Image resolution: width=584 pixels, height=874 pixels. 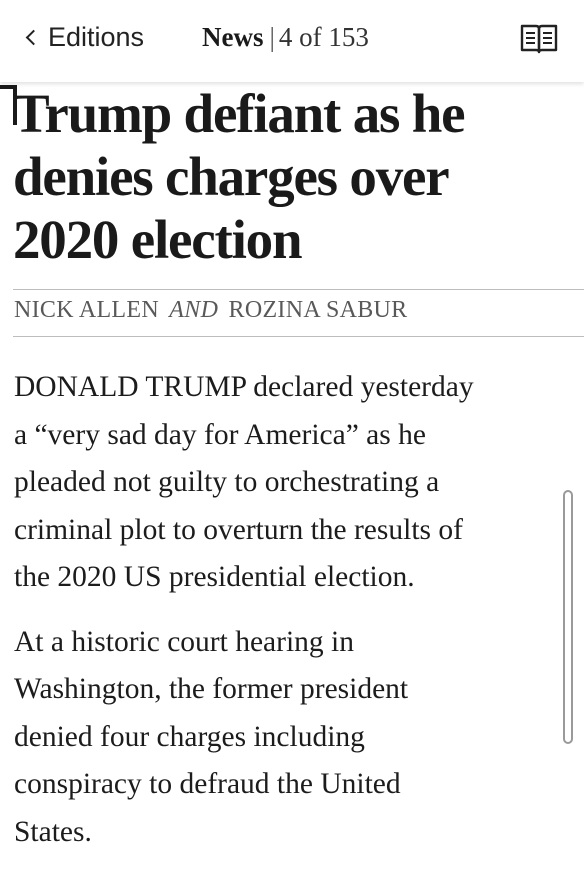 I want to click on byline-conjunction: AND, so click(x=194, y=310).